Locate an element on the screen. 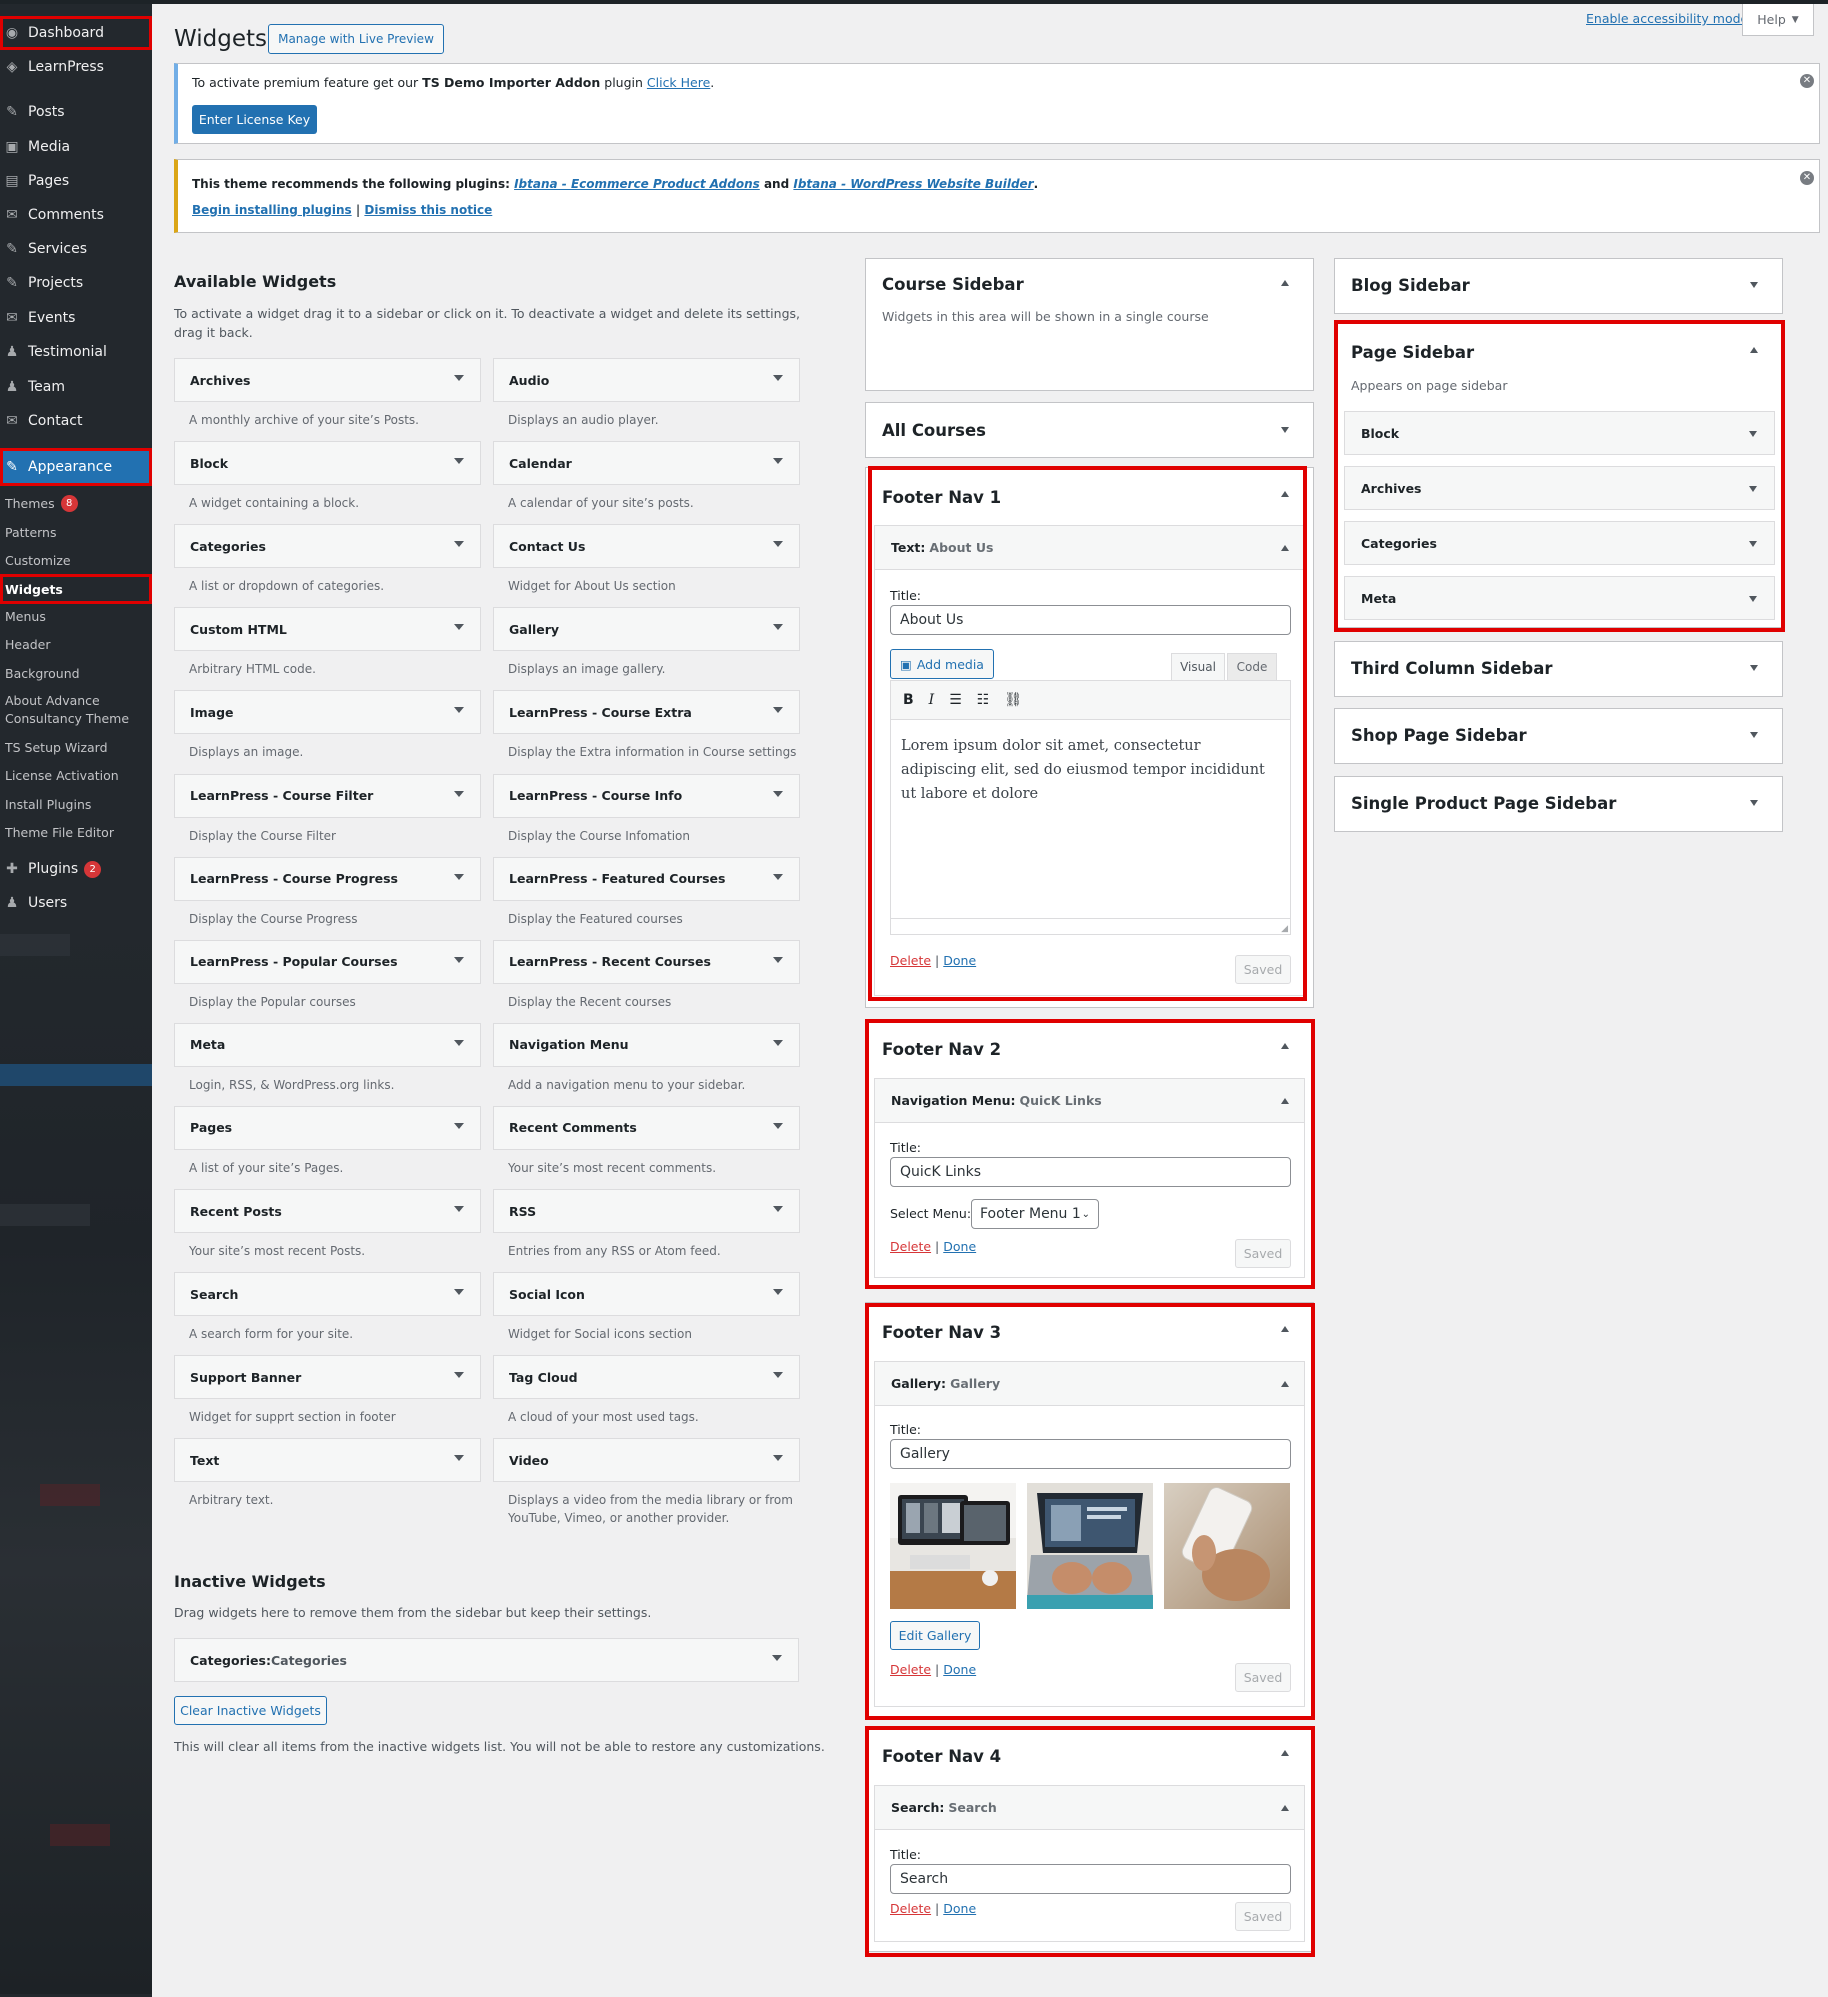  widget-header: Search is located at coordinates (1089, 1808).